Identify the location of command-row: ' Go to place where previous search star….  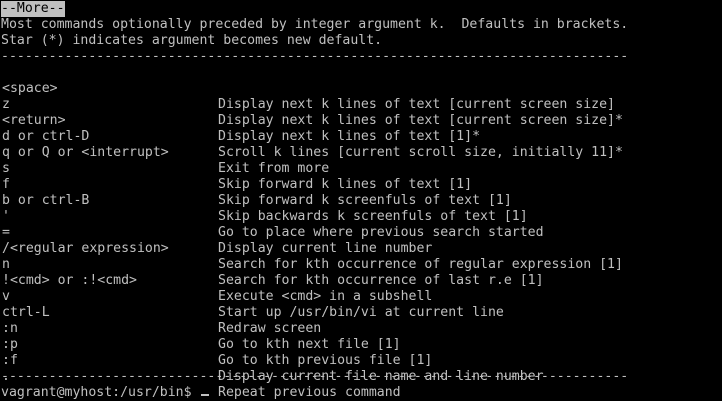
(272, 216).